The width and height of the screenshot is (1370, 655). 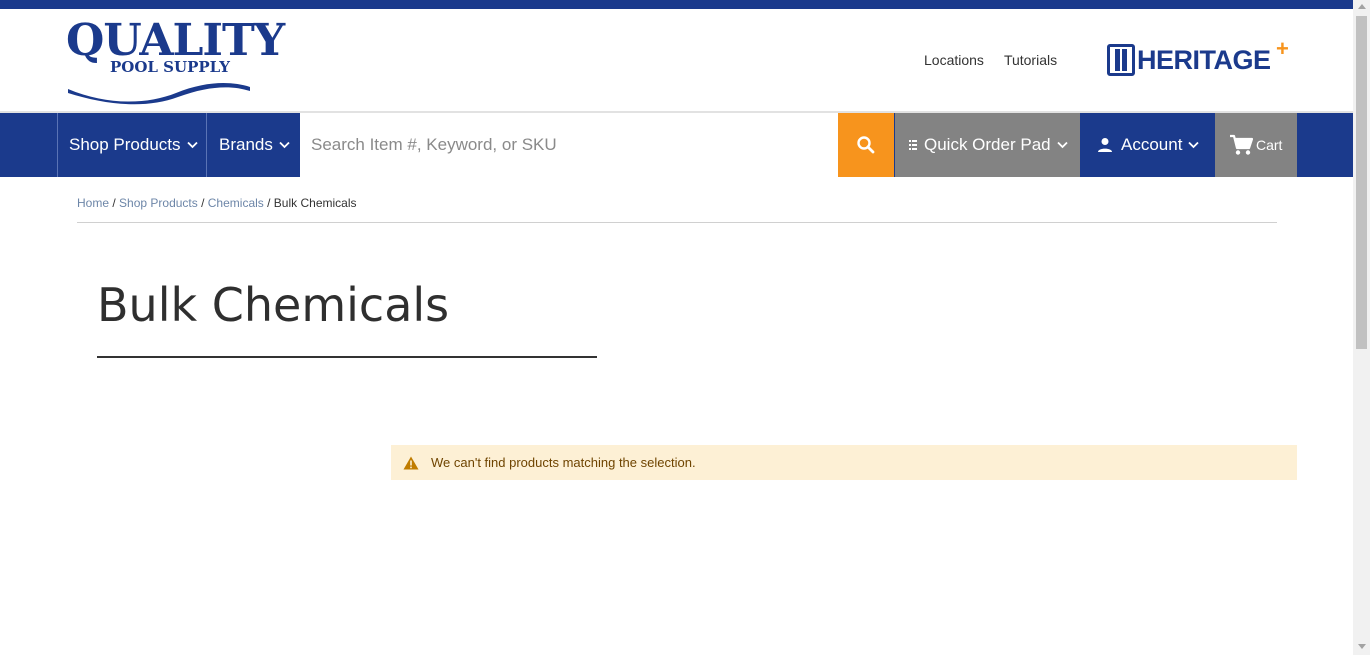 What do you see at coordinates (158, 203) in the screenshot?
I see `breadcrumb-shop-products: Shop Products` at bounding box center [158, 203].